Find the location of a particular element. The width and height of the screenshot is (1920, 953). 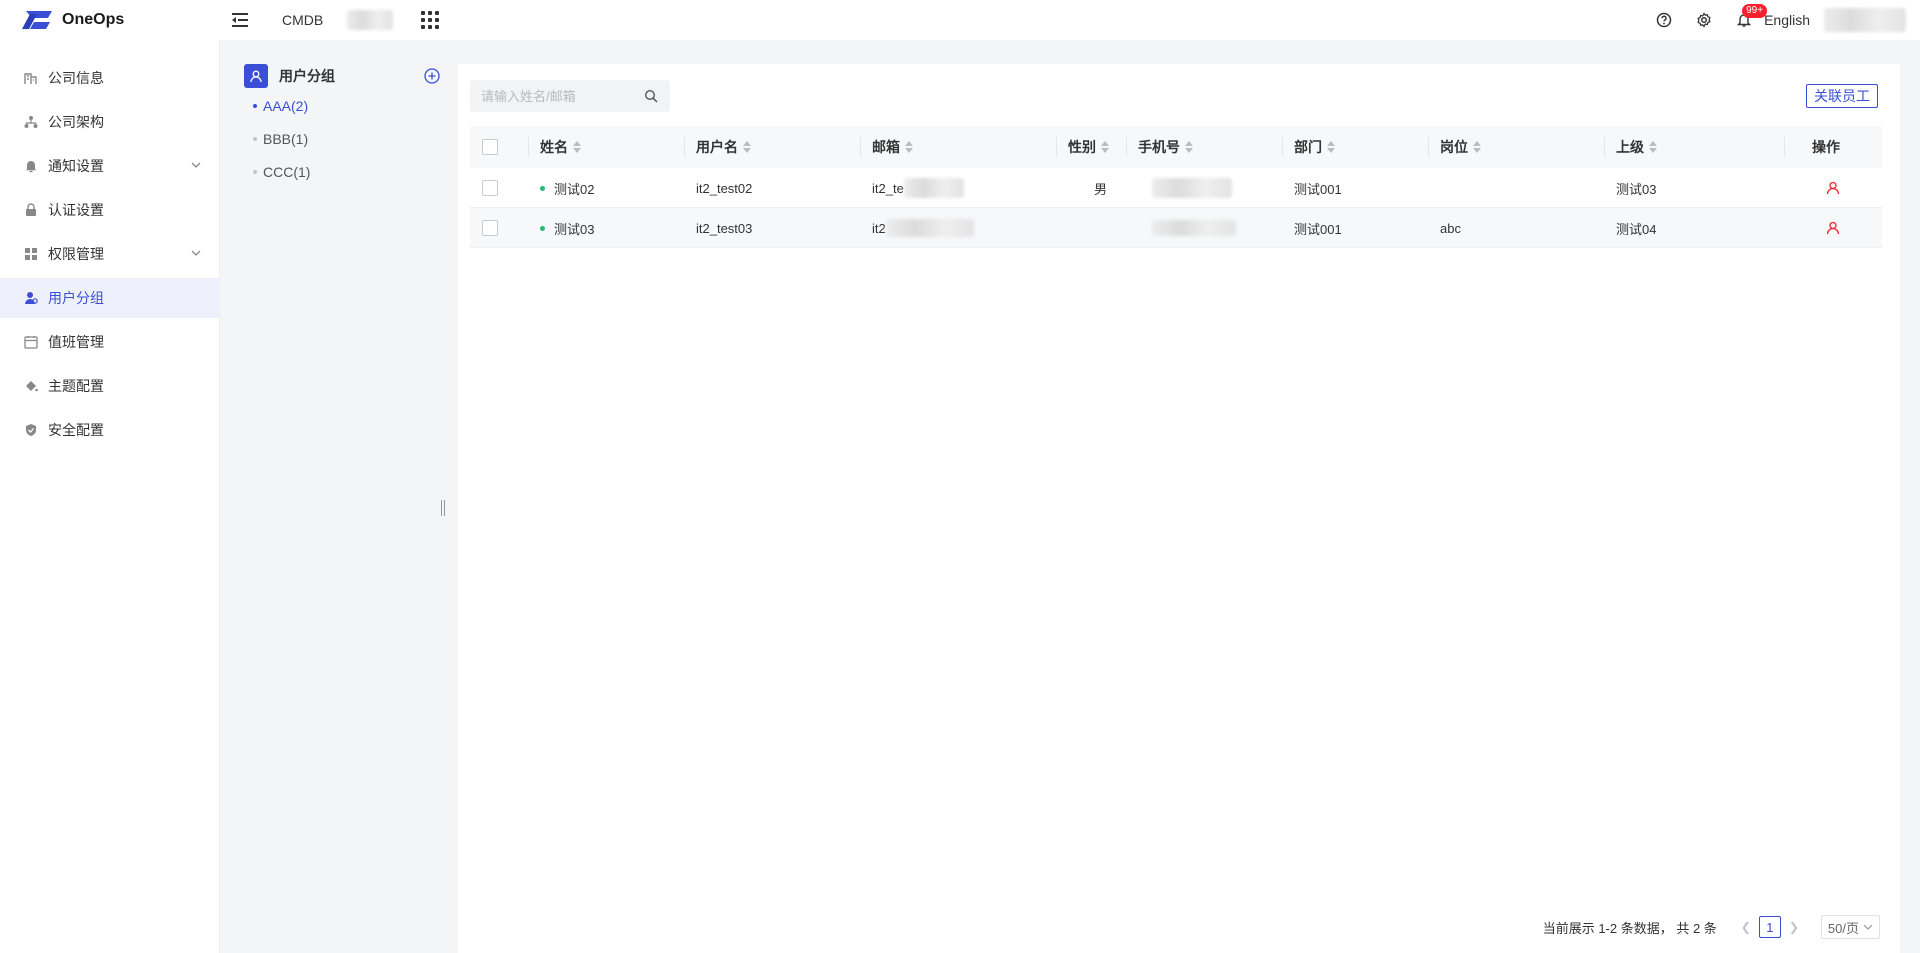

help-icon is located at coordinates (1664, 20).